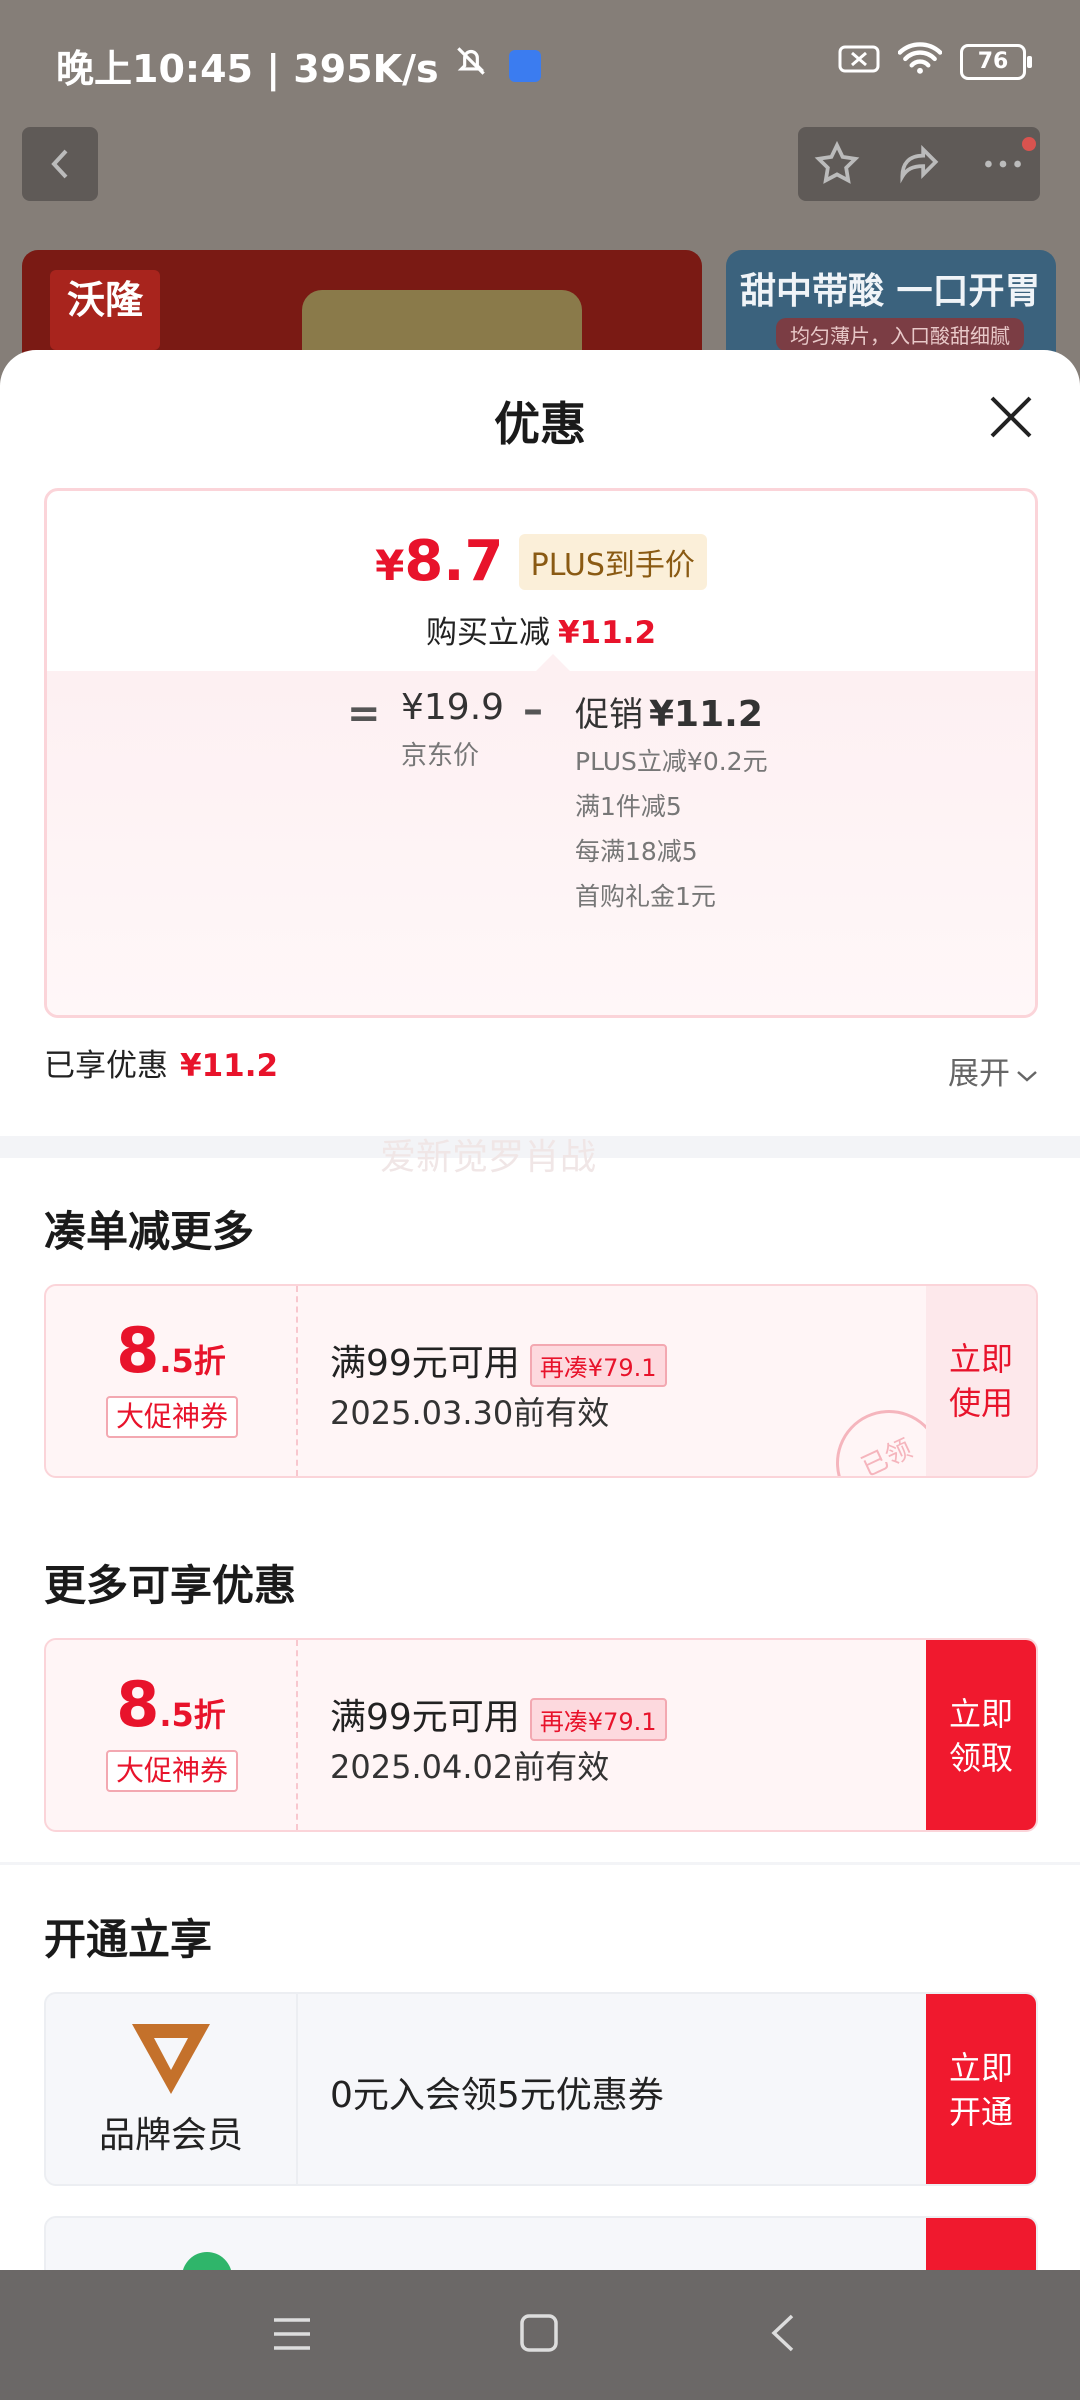 The image size is (1080, 2400). Describe the element at coordinates (837, 166) in the screenshot. I see `star-icon` at that location.